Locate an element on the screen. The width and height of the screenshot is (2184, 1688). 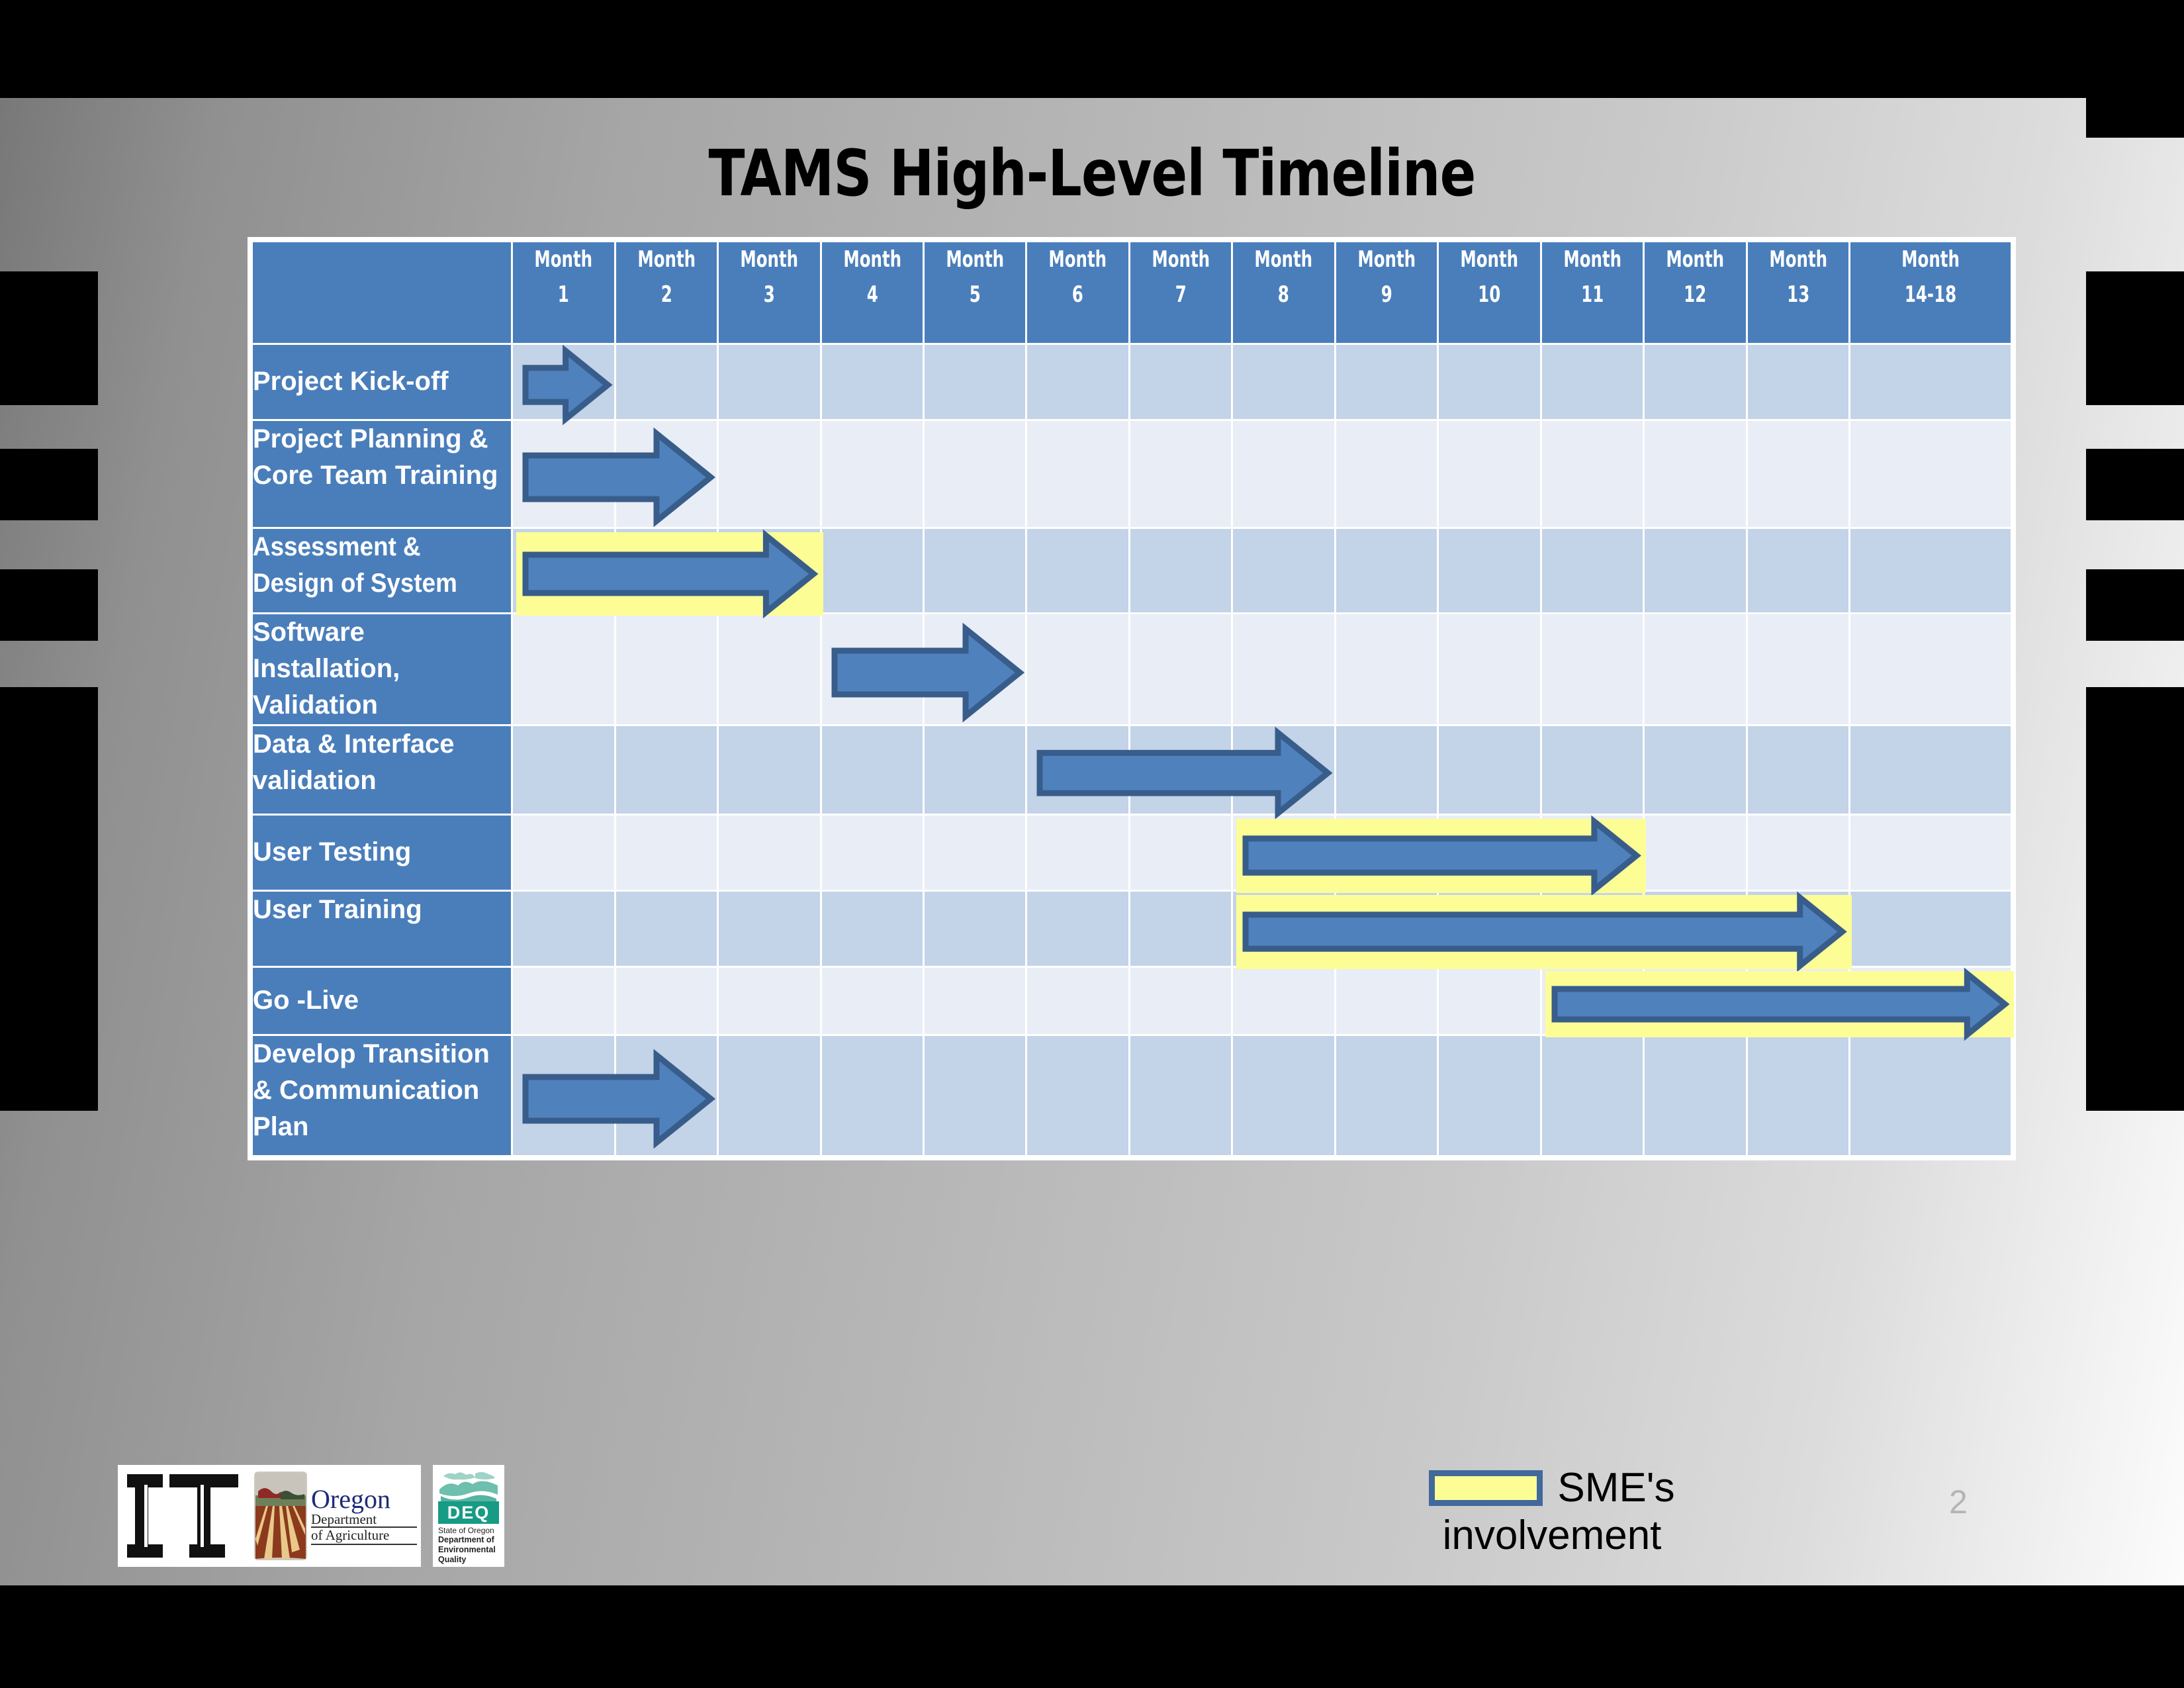
legend-label-line1: SME's is located at coordinates (1616, 1488).